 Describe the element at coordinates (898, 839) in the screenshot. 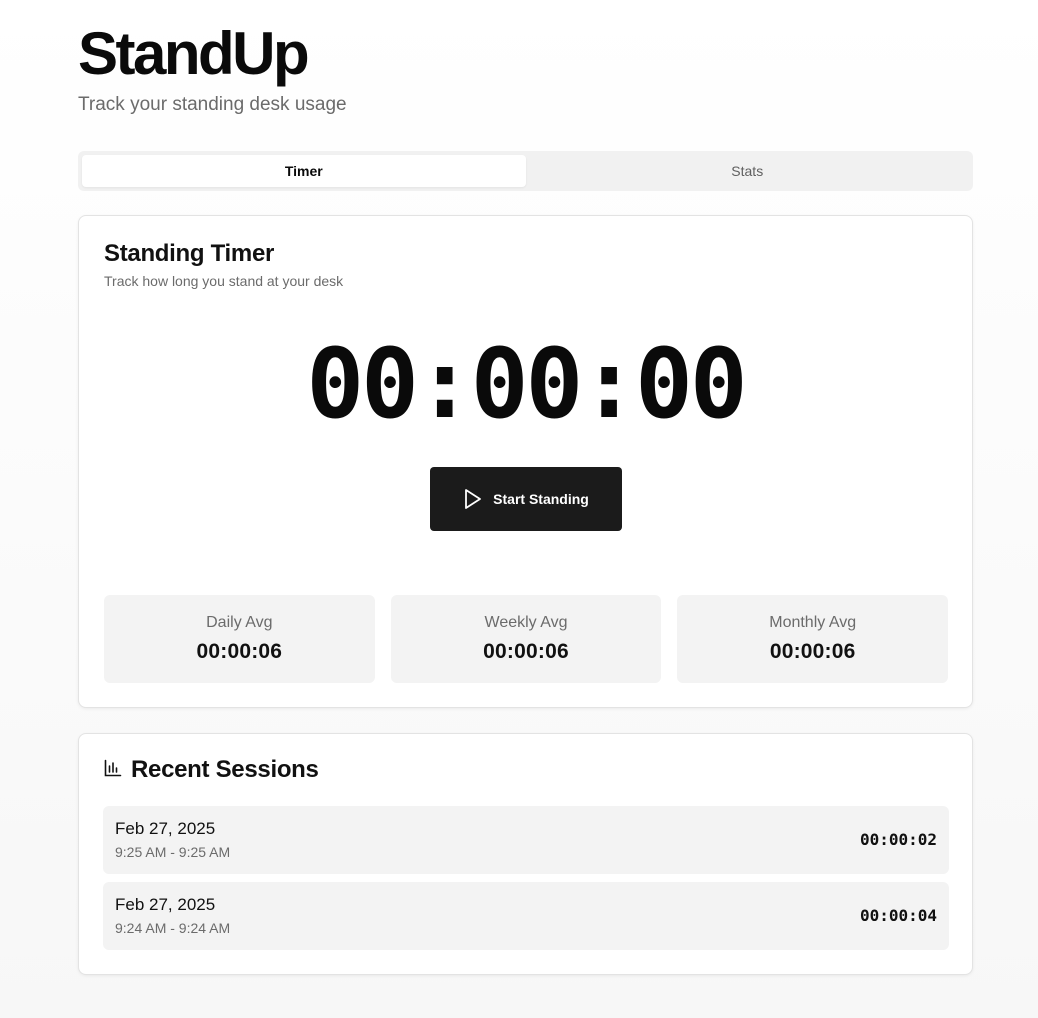

I see `session-duration: 00:00:02` at that location.